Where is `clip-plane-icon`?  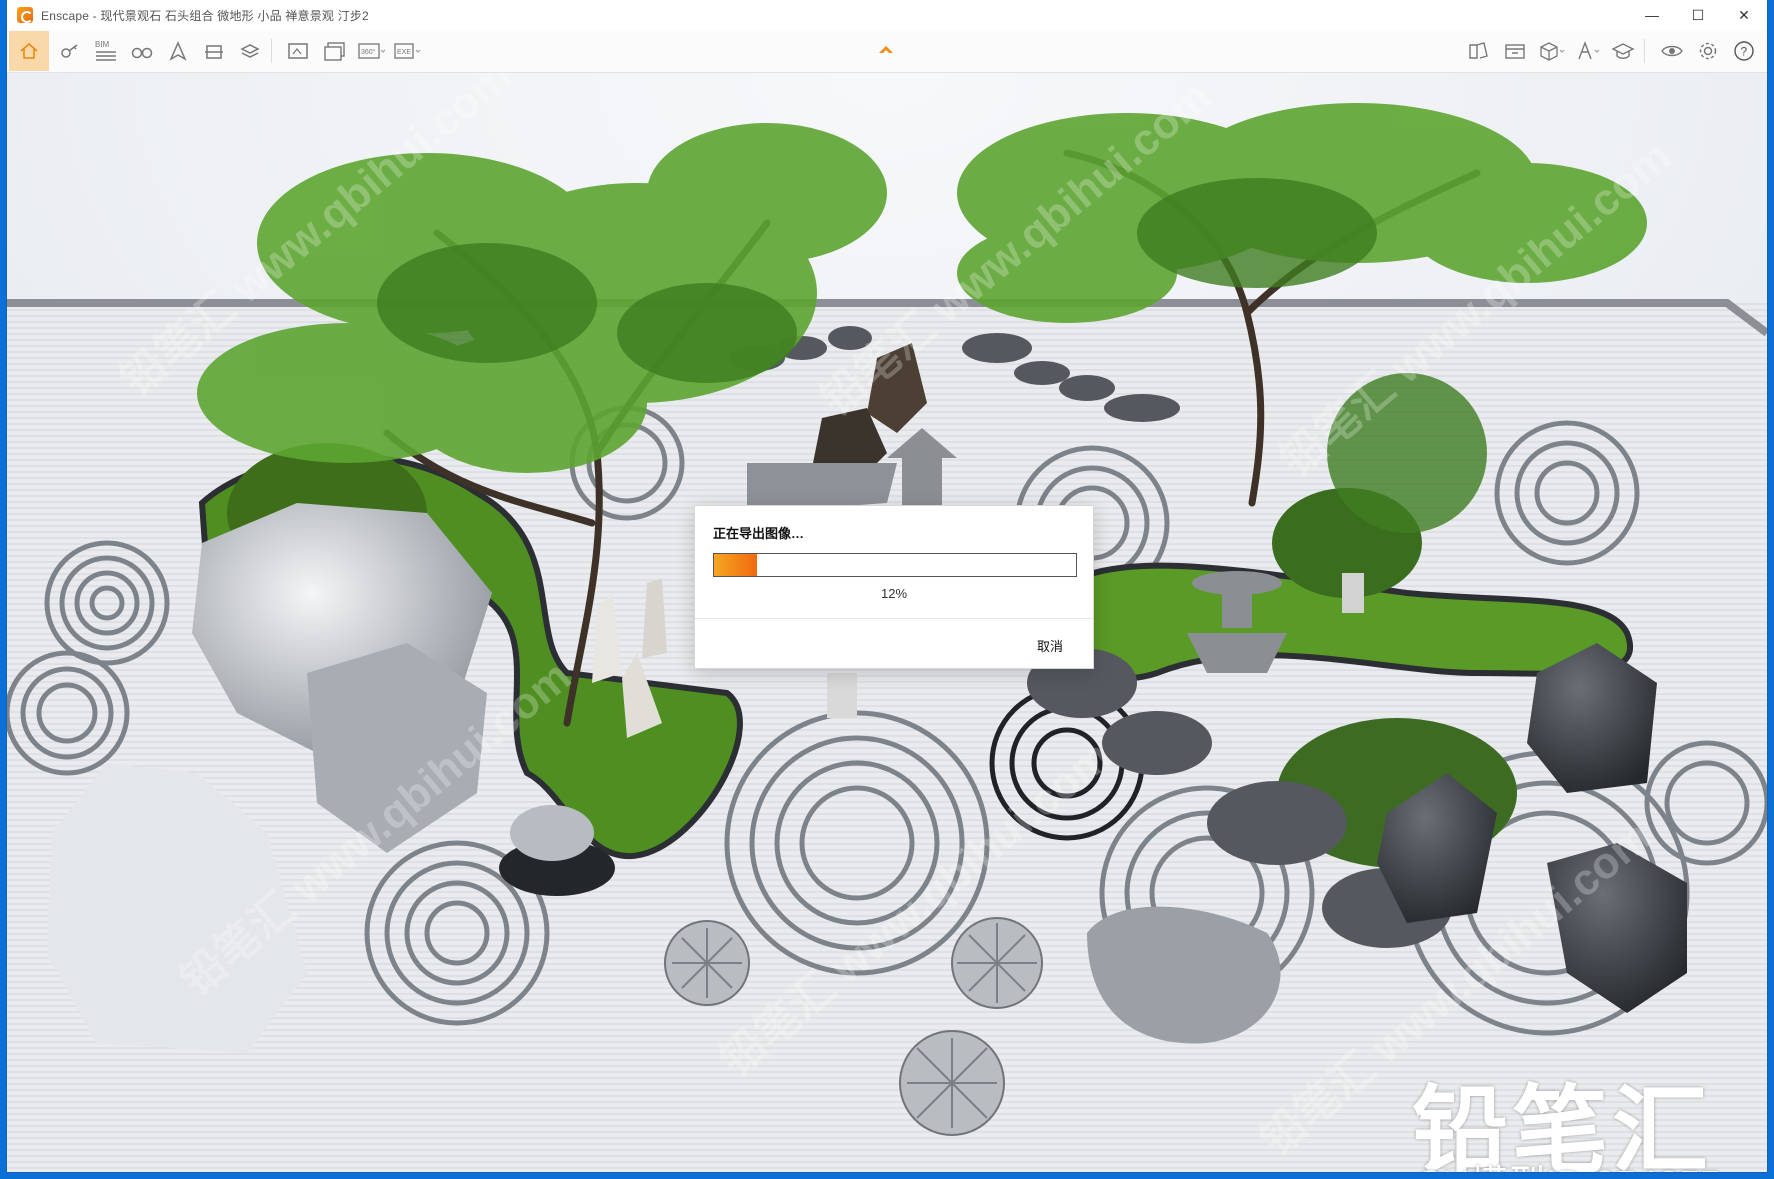
clip-plane-icon is located at coordinates (214, 52).